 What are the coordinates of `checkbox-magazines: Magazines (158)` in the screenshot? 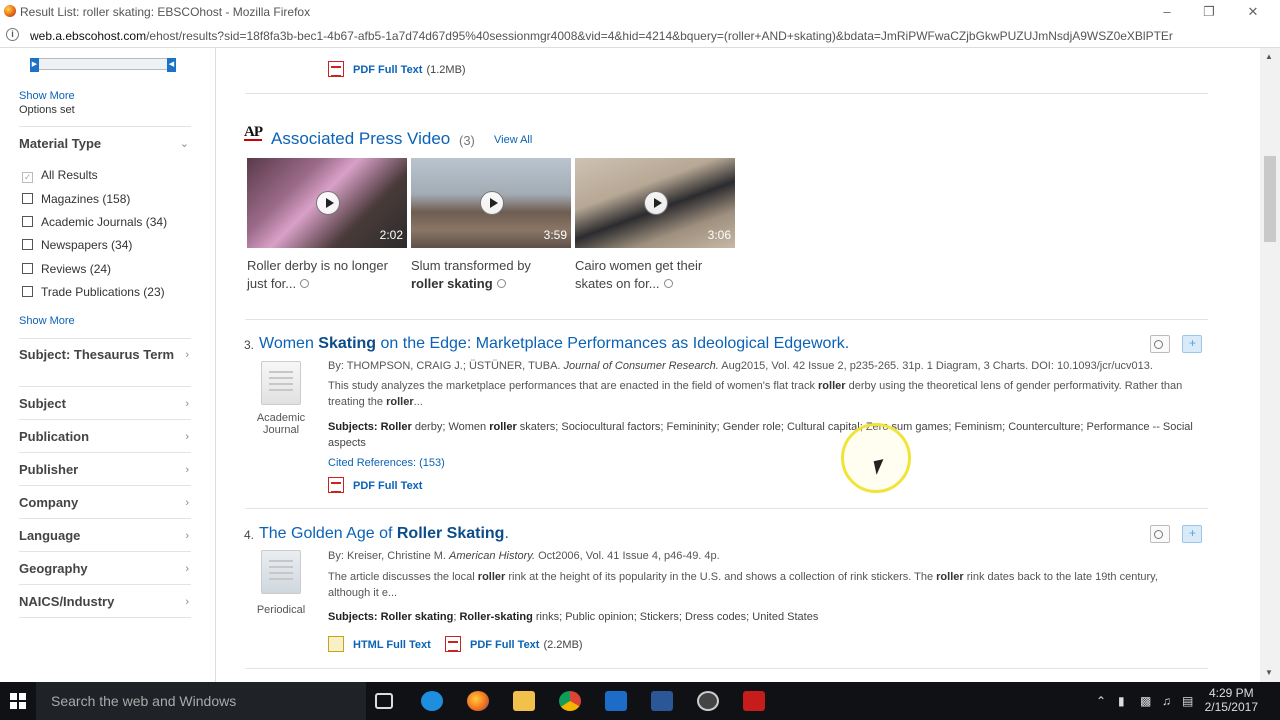 It's located at (76, 199).